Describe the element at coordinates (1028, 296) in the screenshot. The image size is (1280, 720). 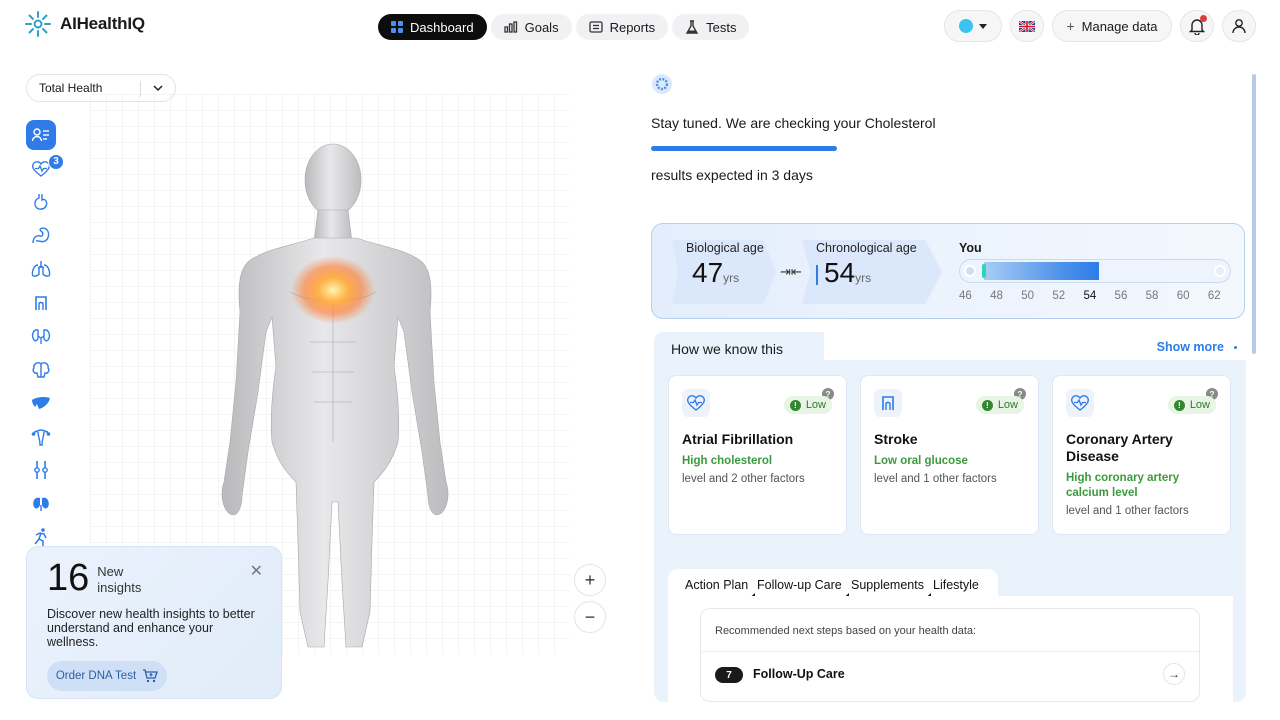
I see `tick-label: 50` at that location.